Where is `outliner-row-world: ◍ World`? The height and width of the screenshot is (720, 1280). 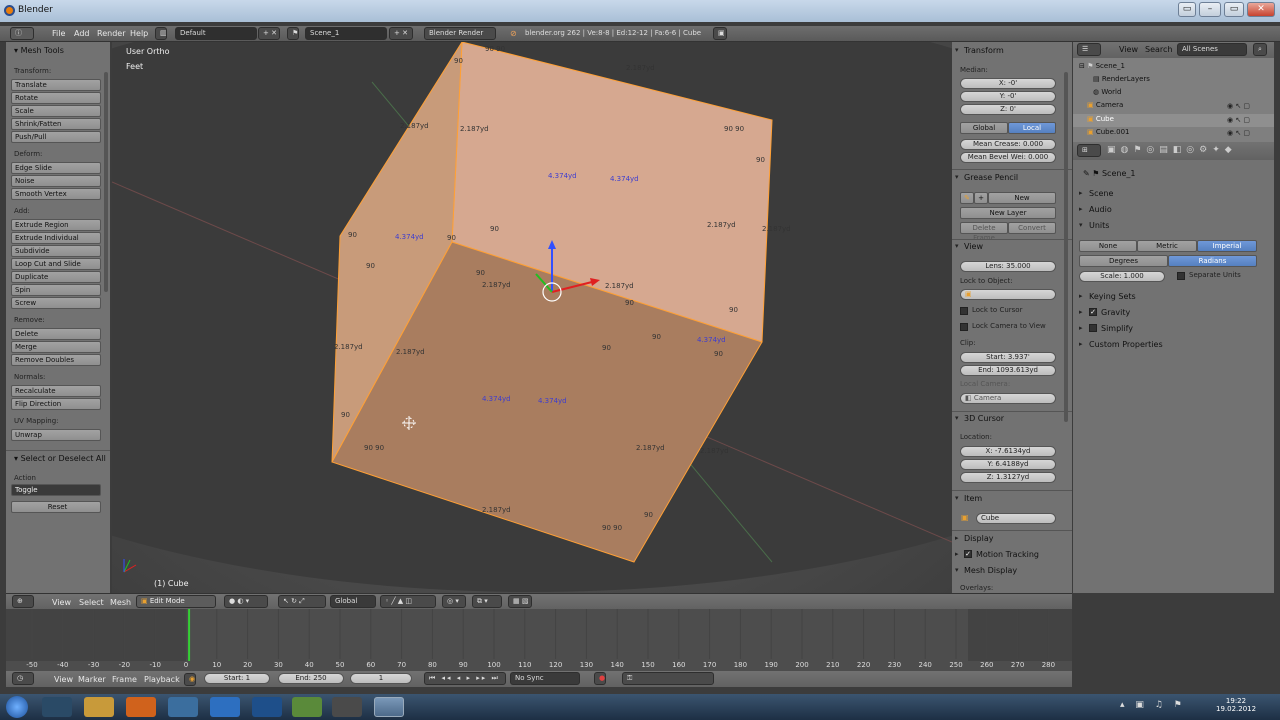
outliner-row-world: ◍ World is located at coordinates (1107, 92).